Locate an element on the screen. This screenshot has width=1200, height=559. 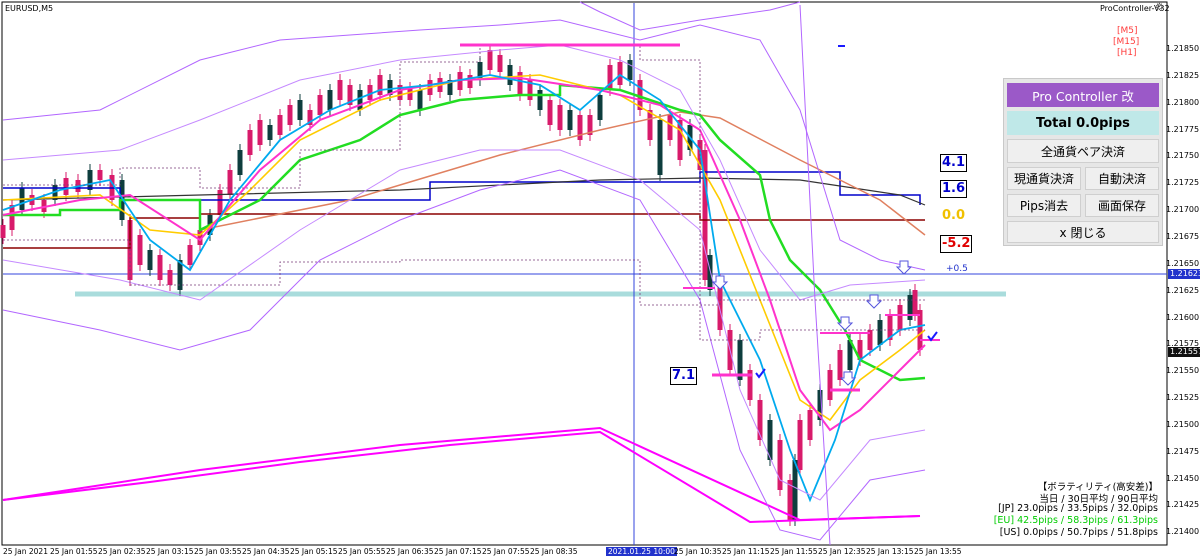
time-axis-label: 25 Jan 13:15 is located at coordinates (890, 551).